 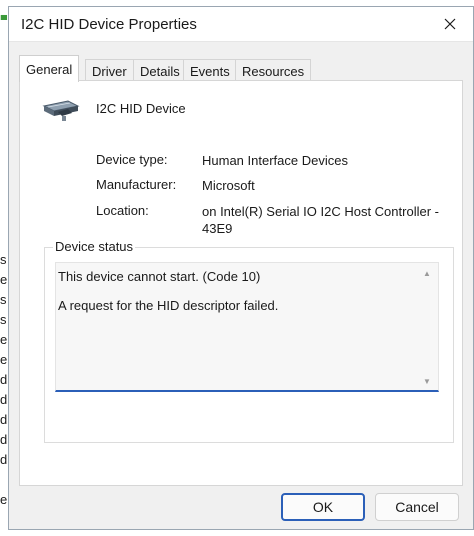 I want to click on location-label: Location:, so click(x=122, y=210).